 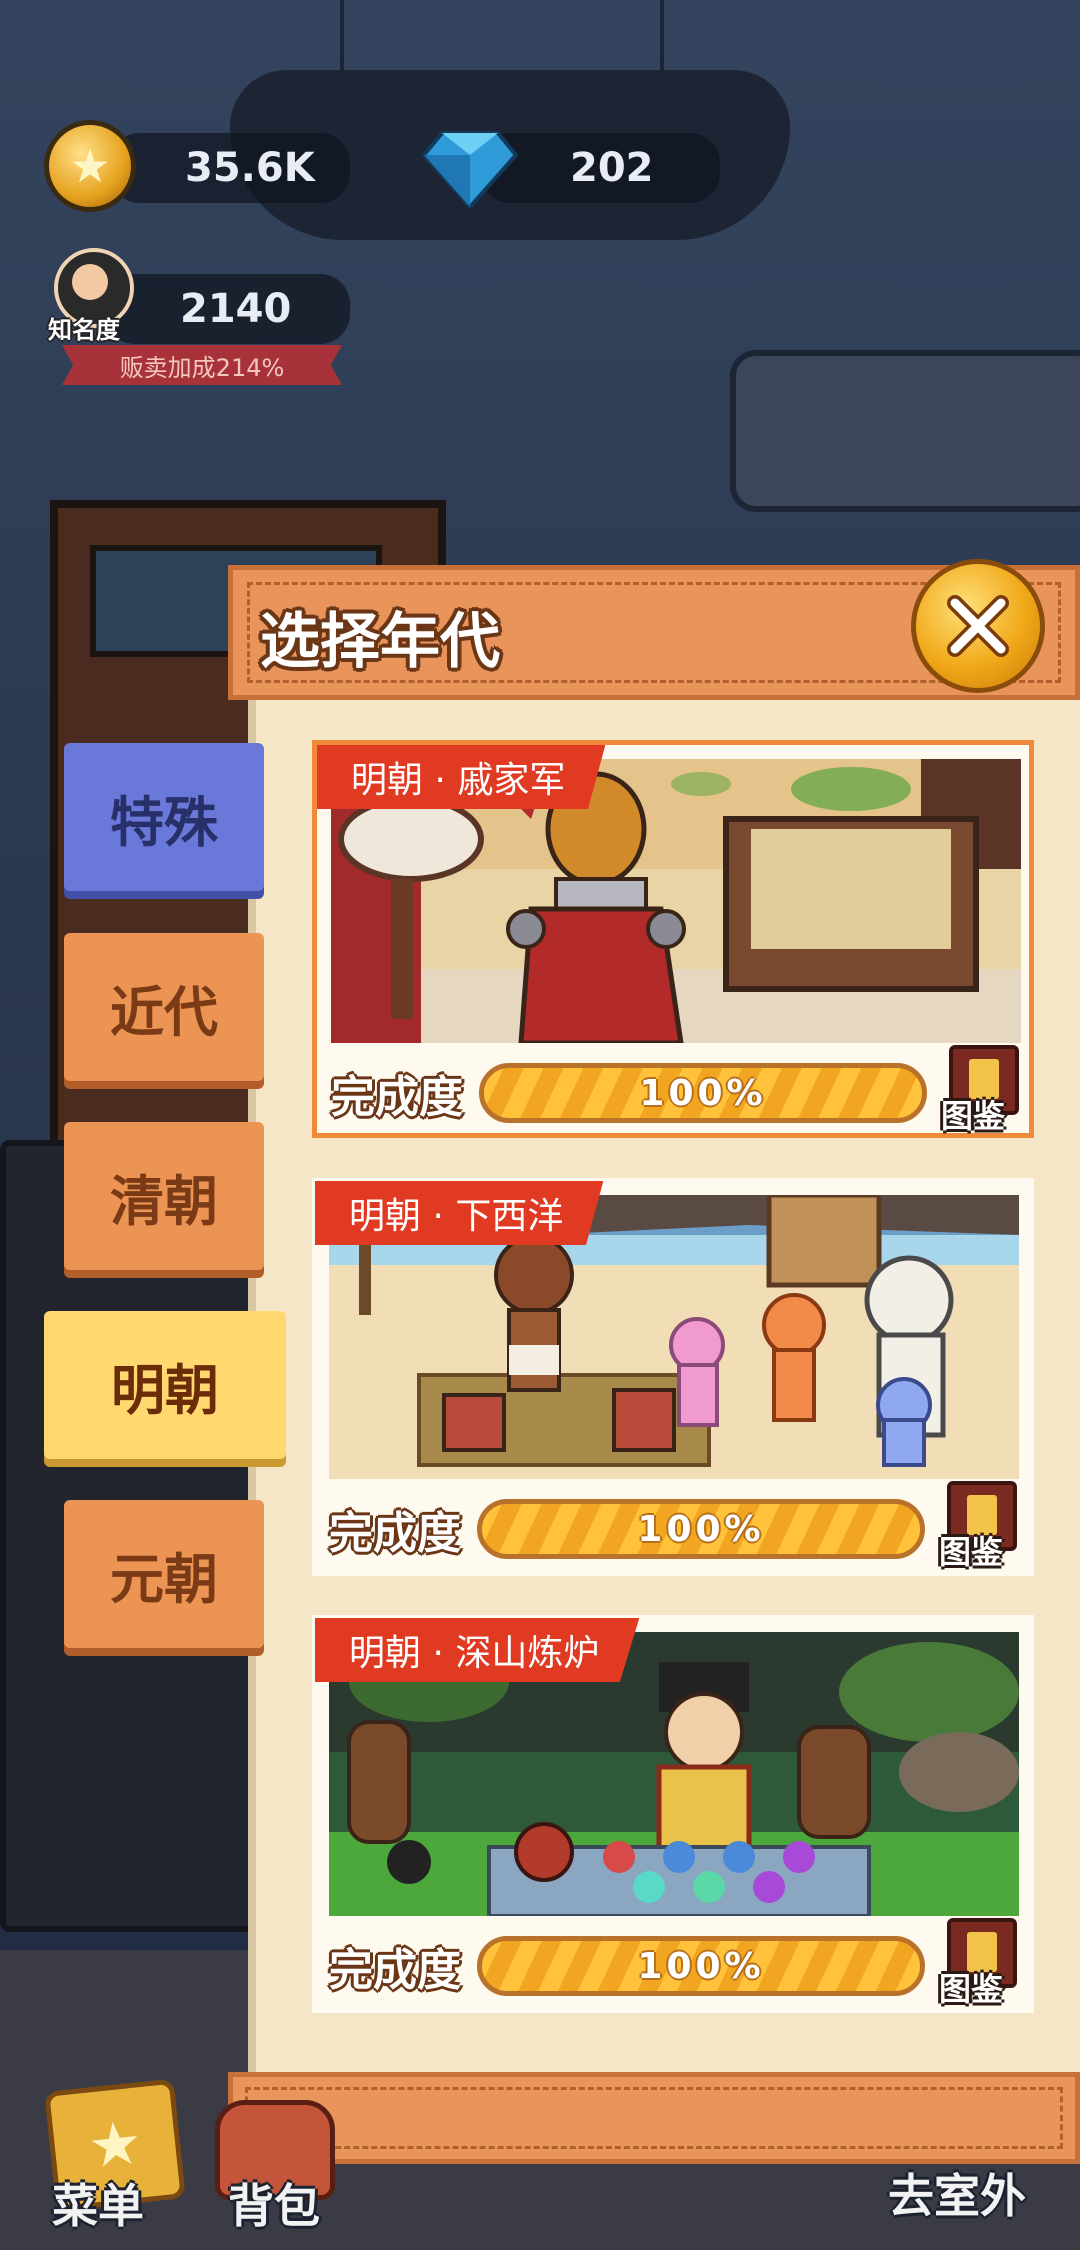 I want to click on tab-yuan: 元朝, so click(x=164, y=1574).